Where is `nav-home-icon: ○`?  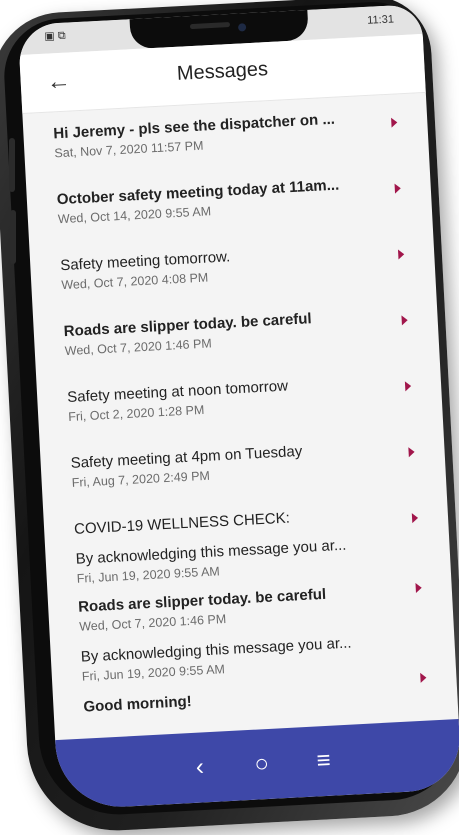
nav-home-icon: ○ is located at coordinates (262, 765).